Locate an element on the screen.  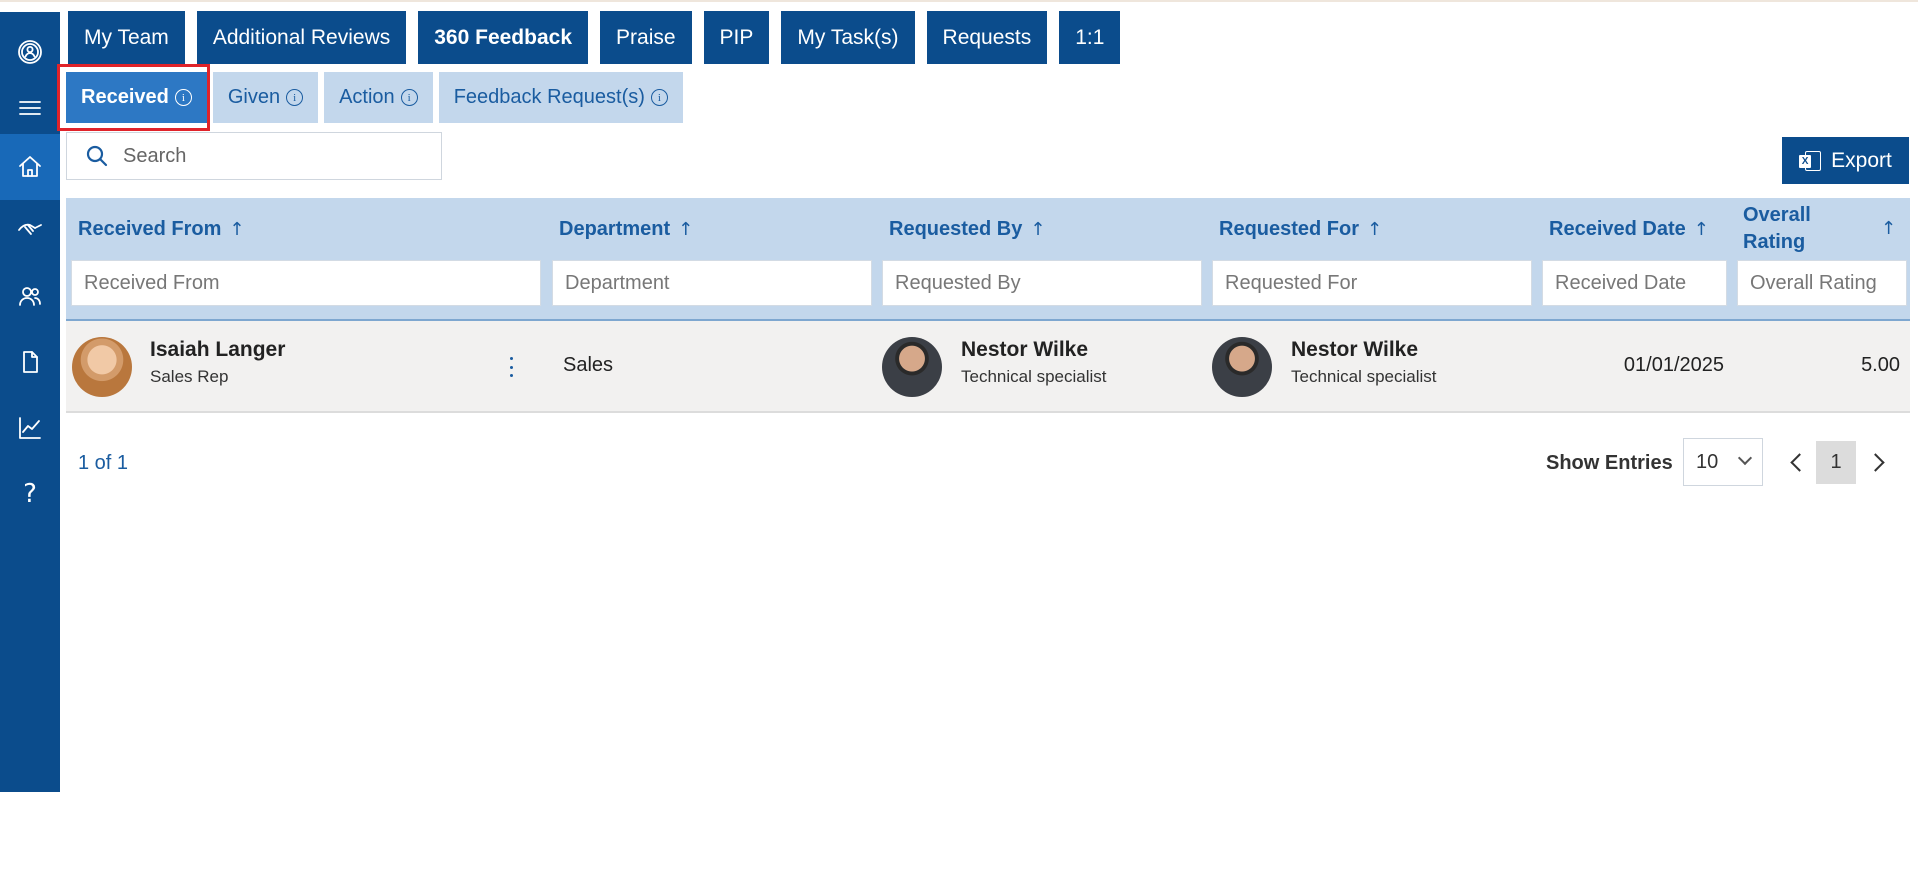
subtab-action: Action i is located at coordinates (378, 97).